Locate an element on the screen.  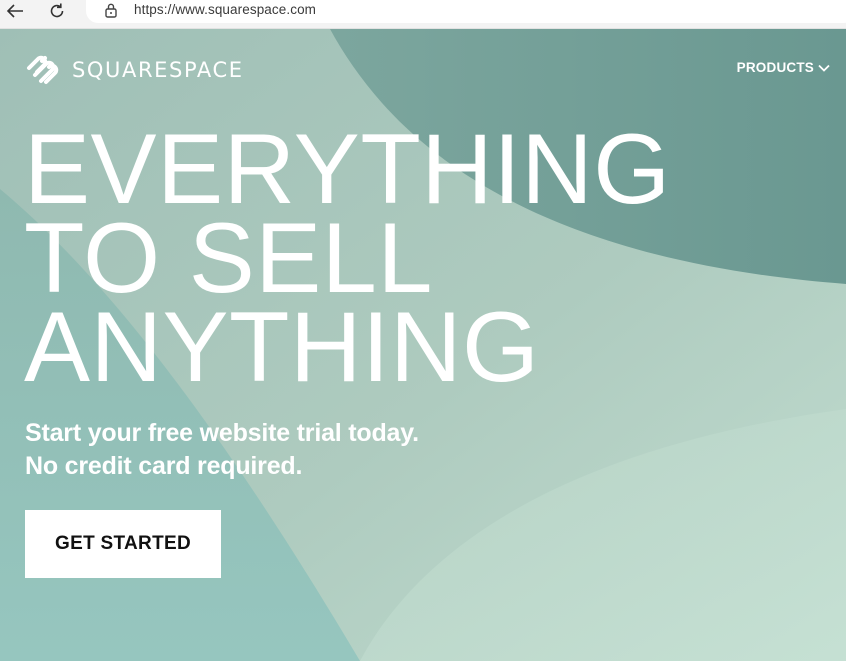
products-menu-label: PRODUCTS is located at coordinates (775, 67).